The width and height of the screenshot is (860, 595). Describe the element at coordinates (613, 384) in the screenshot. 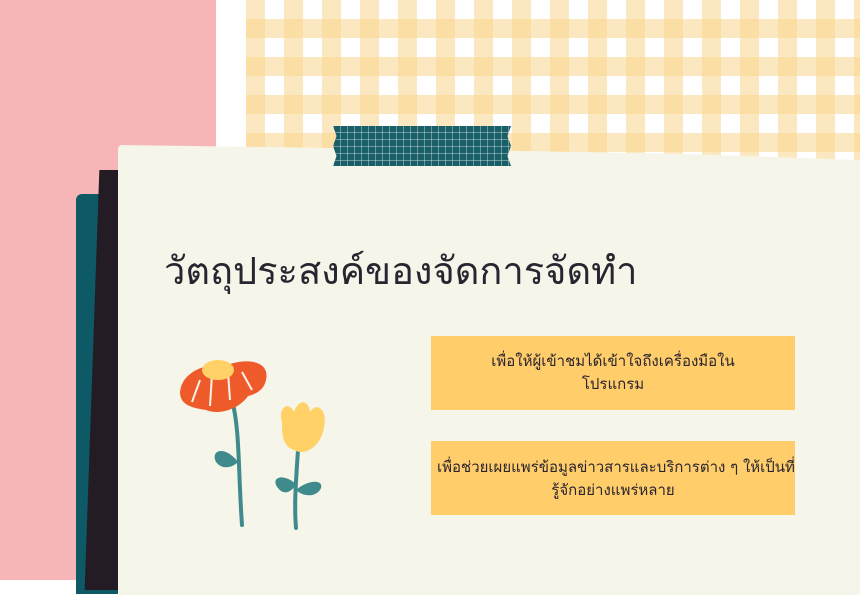

I see `objective-1-line-2: โปรแกรม` at that location.